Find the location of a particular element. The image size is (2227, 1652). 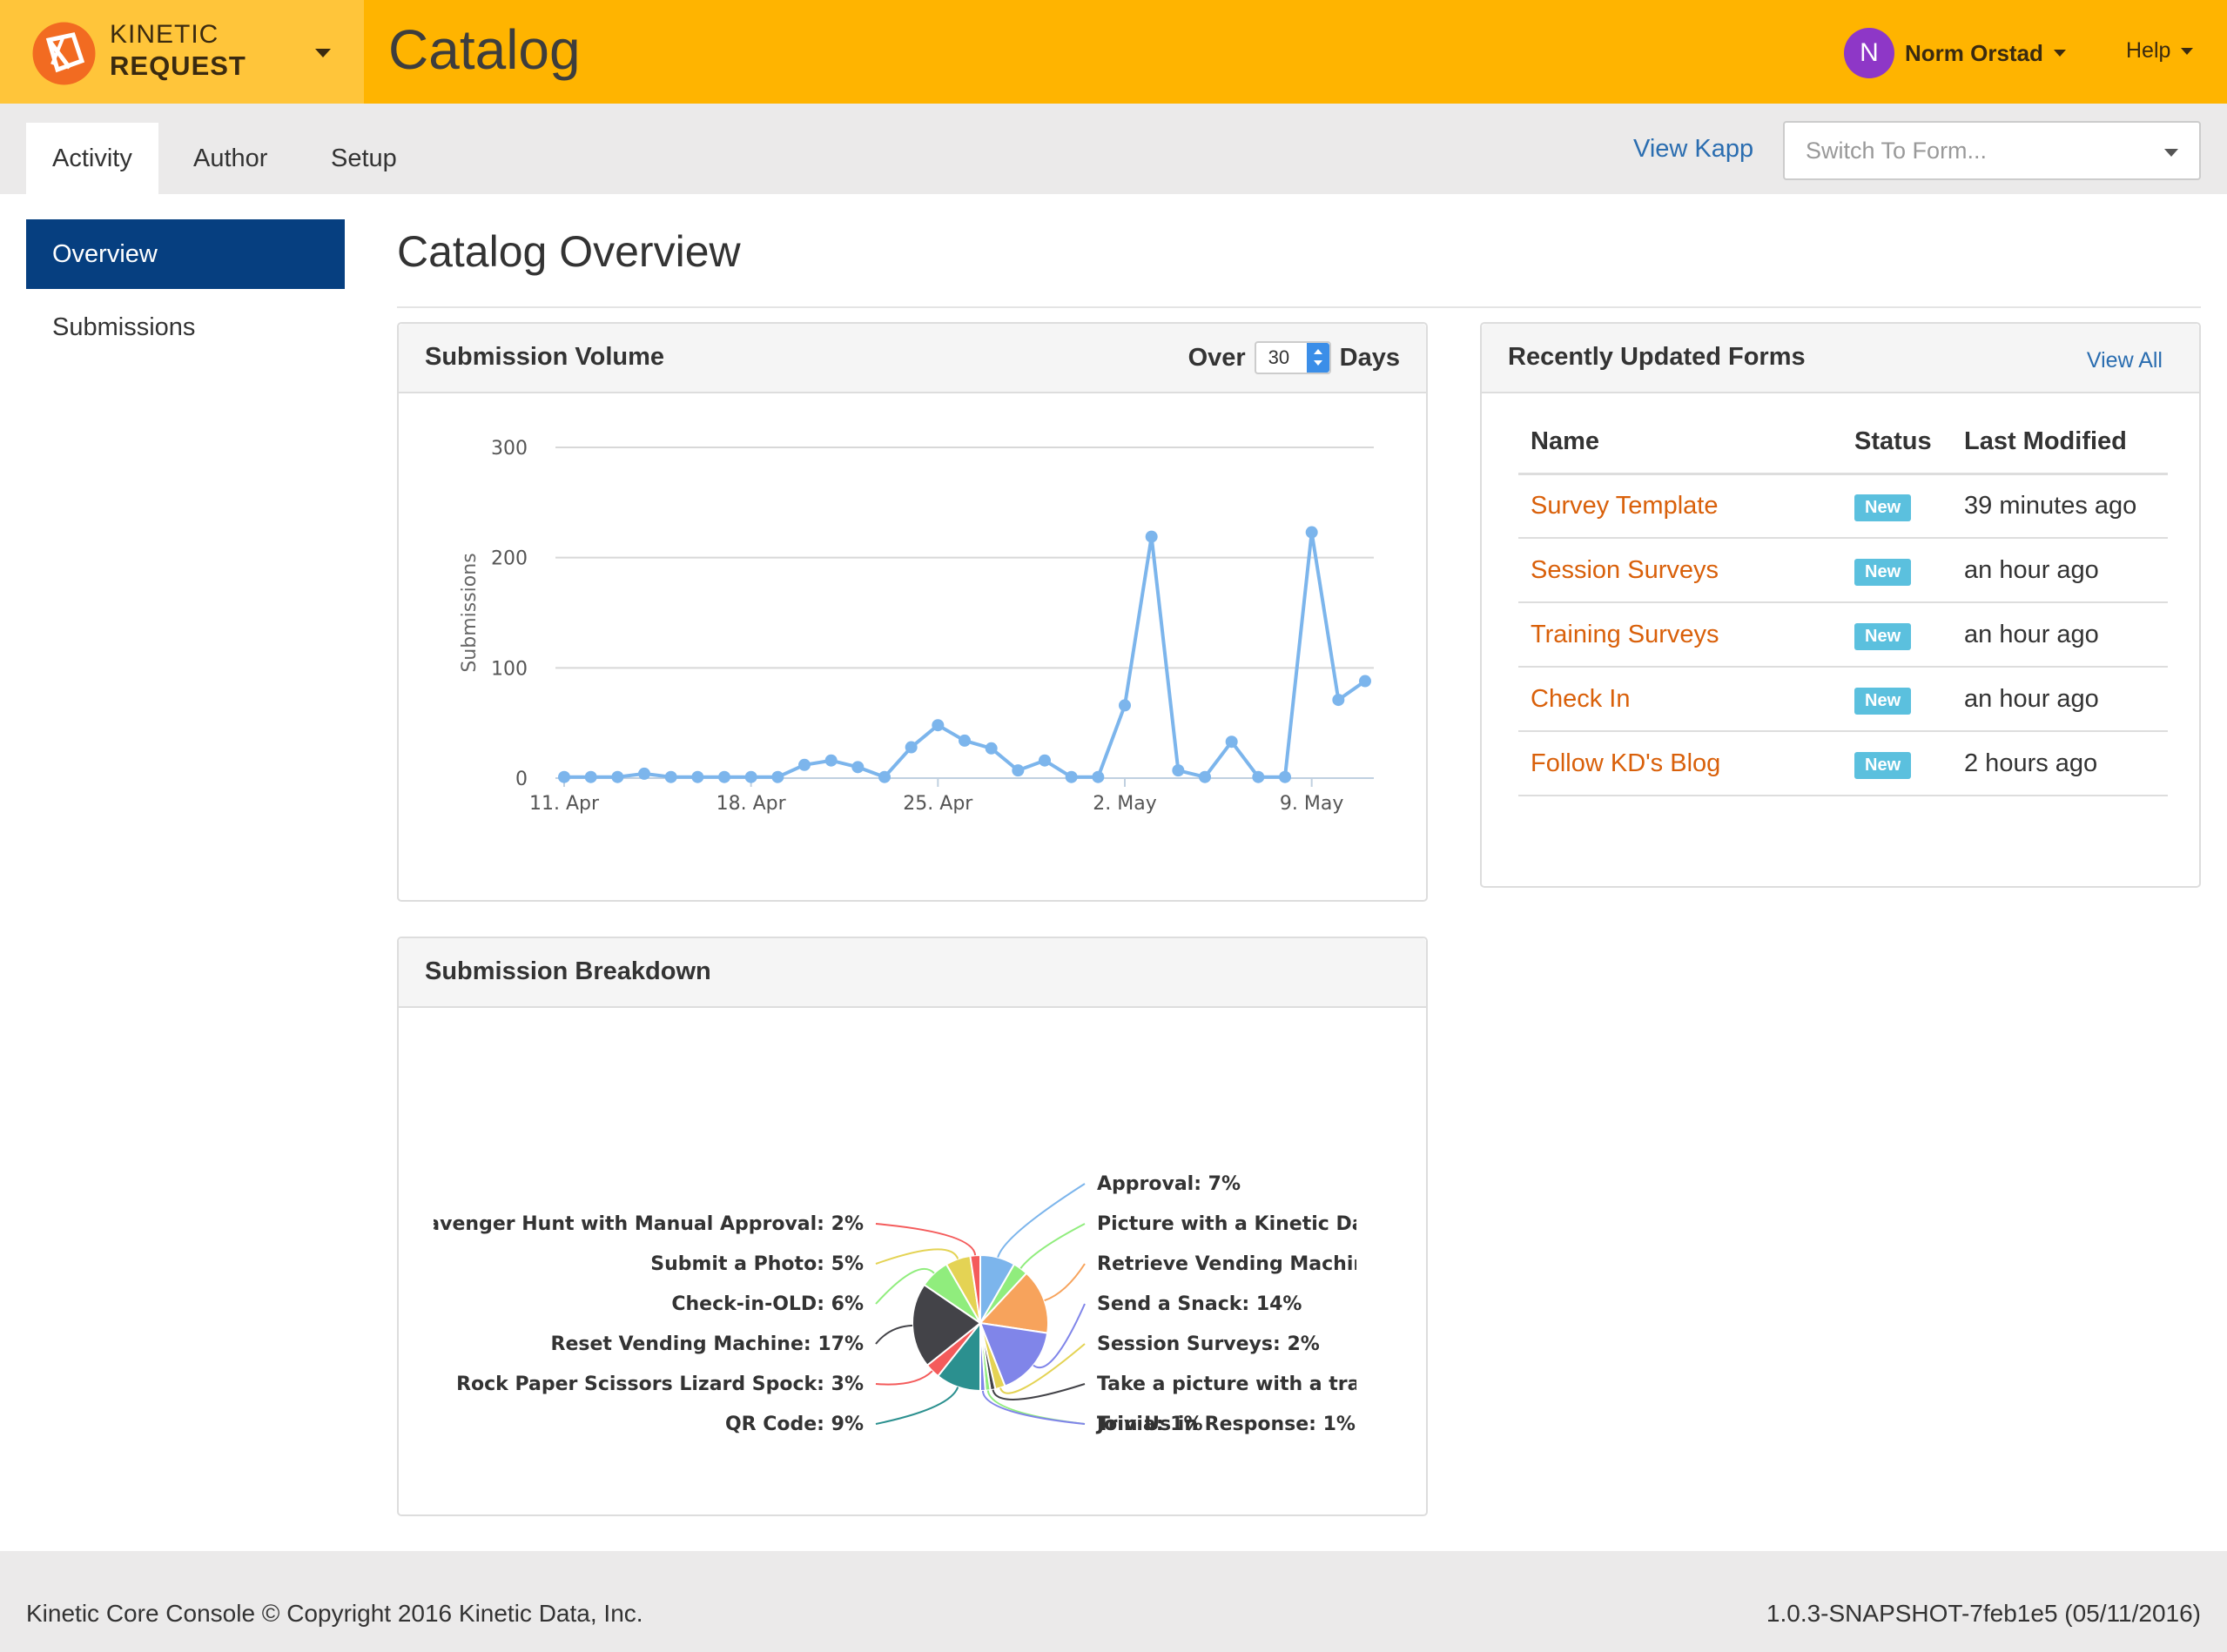

pie-label: Send a Snack: 14% is located at coordinates (1200, 1304).